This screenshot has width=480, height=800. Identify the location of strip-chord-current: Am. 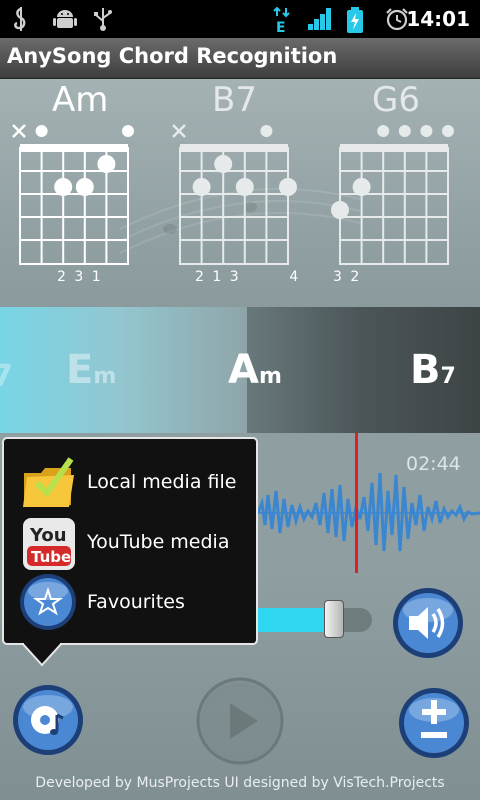
(255, 370).